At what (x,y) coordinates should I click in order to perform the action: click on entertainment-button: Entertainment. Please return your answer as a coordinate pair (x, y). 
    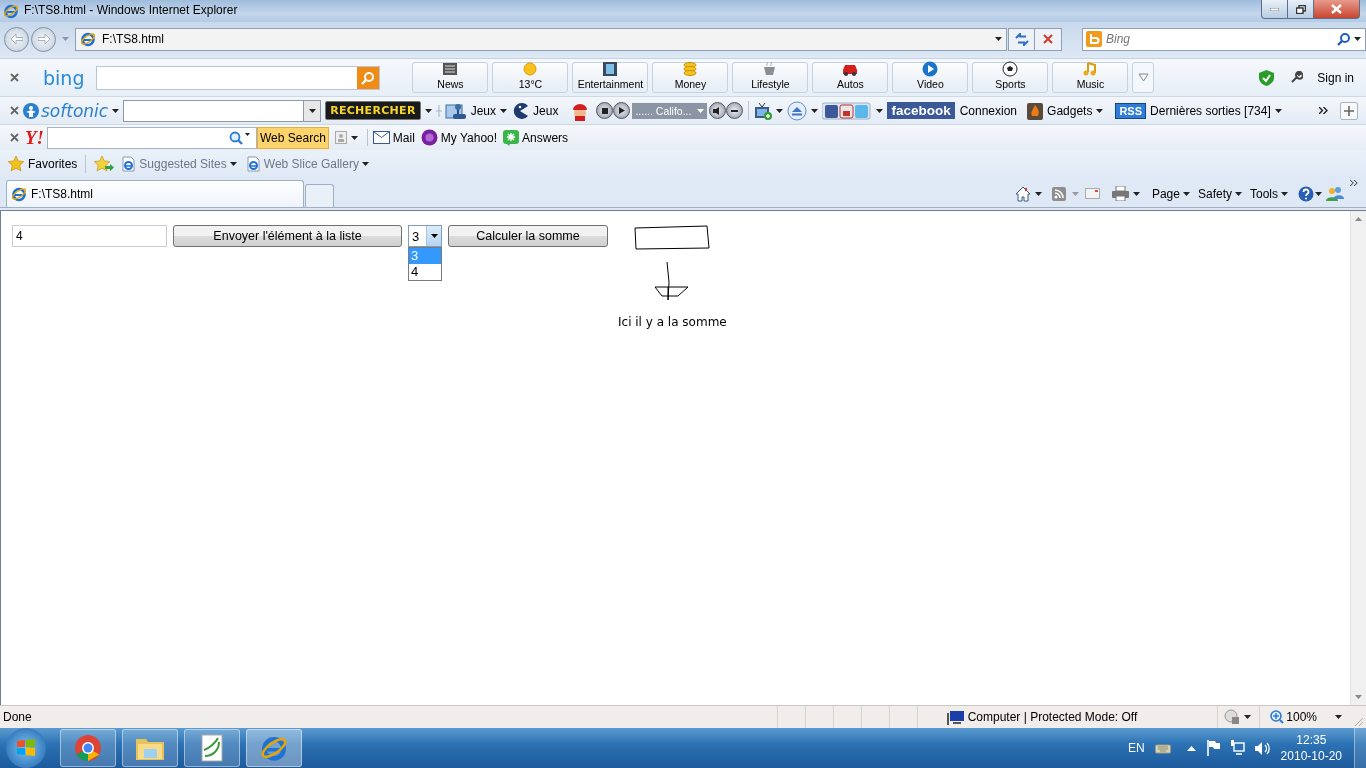
    Looking at the image, I should click on (610, 77).